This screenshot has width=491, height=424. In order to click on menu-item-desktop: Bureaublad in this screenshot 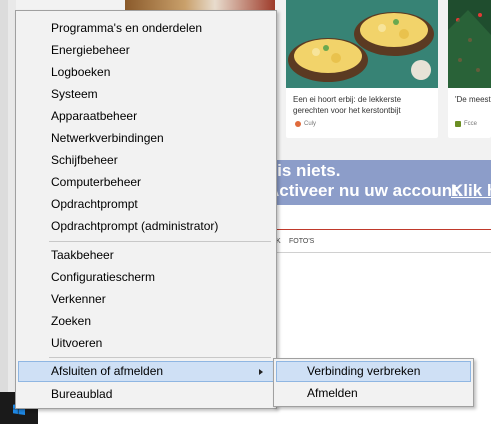, I will do `click(146, 394)`.